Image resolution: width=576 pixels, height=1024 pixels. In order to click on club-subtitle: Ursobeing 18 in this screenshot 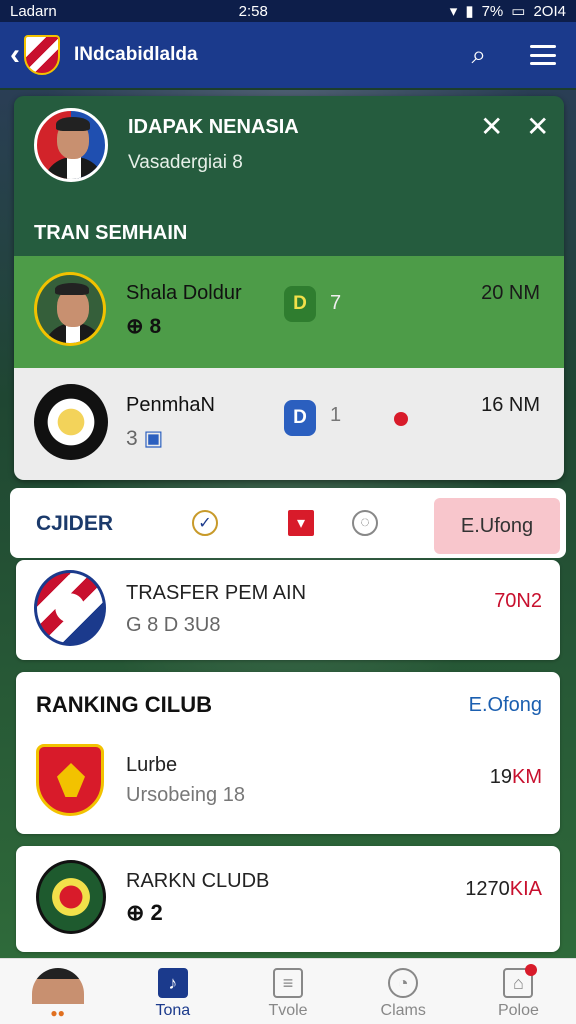, I will do `click(185, 795)`.